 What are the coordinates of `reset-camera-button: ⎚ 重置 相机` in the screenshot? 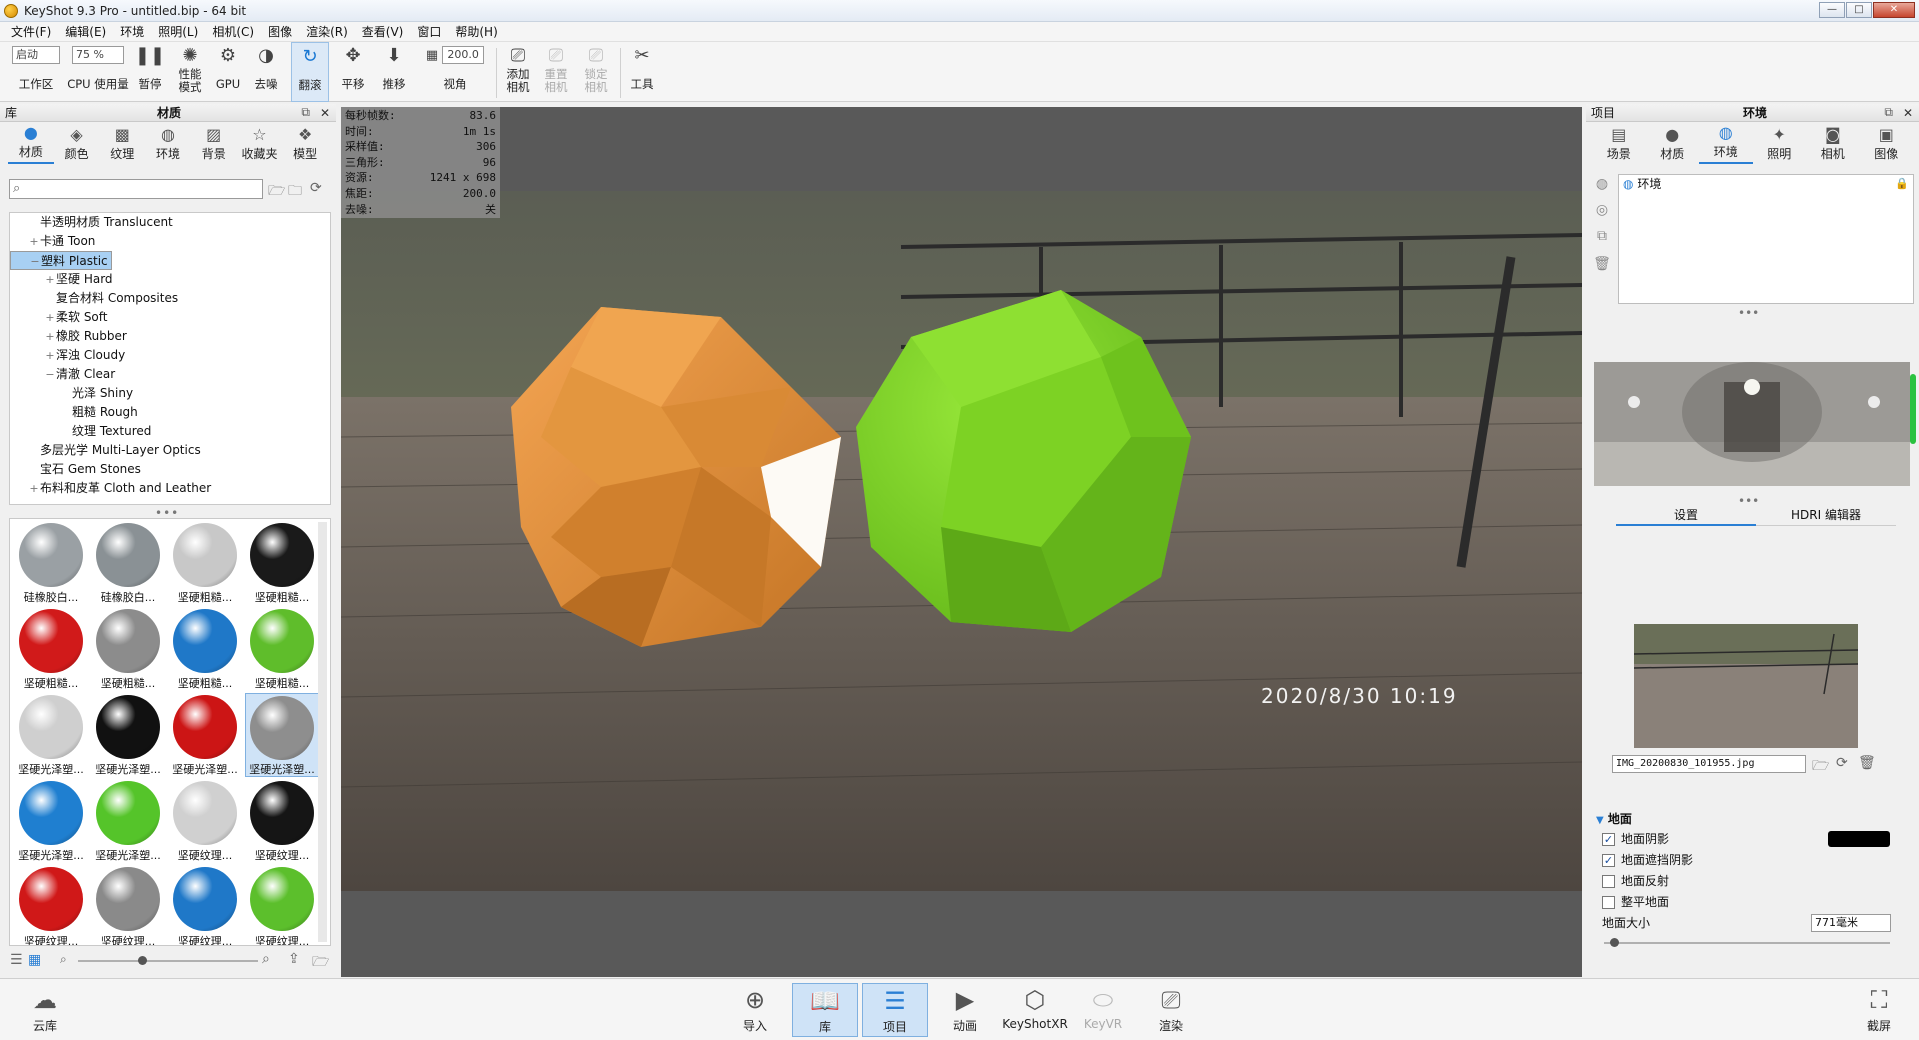 It's located at (556, 72).